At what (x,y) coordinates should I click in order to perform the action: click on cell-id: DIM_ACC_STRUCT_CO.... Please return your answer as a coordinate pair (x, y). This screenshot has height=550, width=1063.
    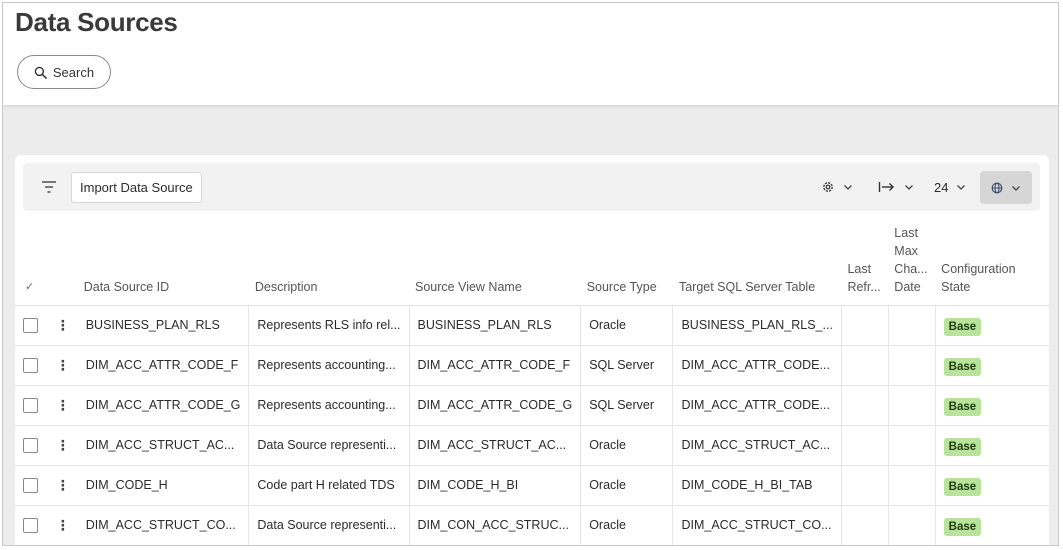
    Looking at the image, I should click on (163, 525).